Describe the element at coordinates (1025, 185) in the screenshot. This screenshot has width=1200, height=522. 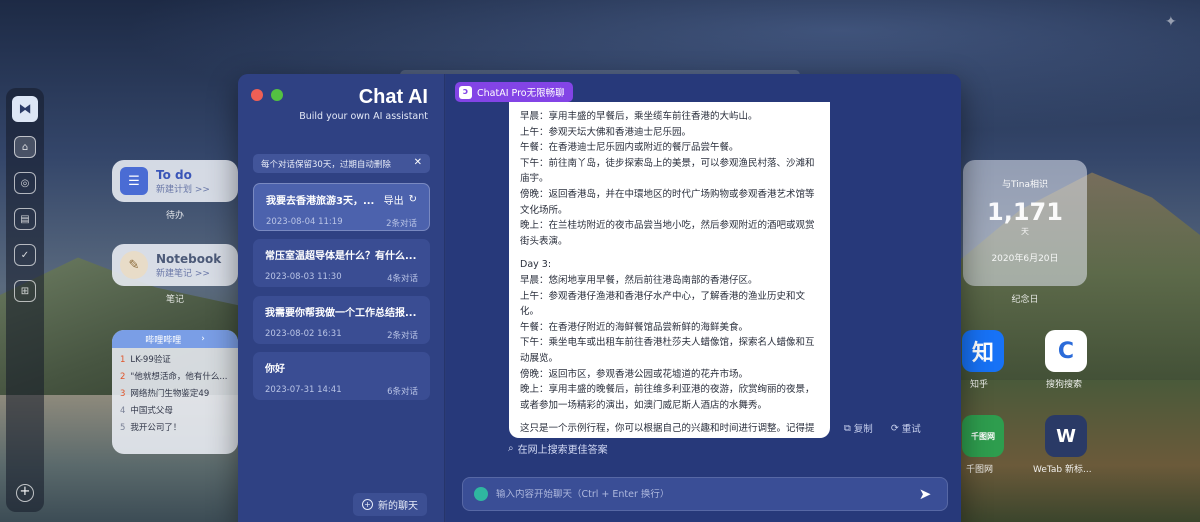
I see `anniversary-label: 与Tina相识` at that location.